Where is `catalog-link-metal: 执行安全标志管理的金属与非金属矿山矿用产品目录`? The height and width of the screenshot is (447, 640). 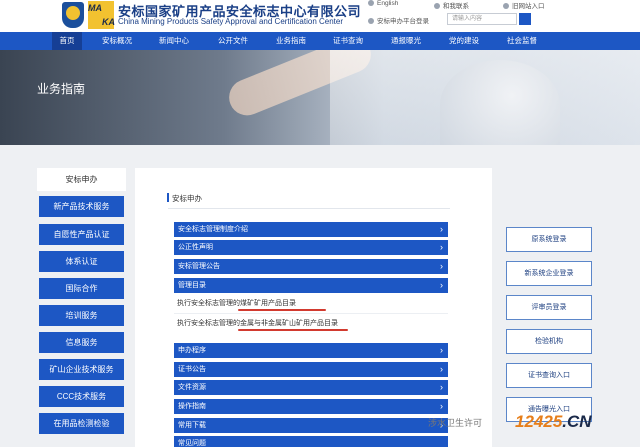 catalog-link-metal: 执行安全标志管理的金属与非金属矿山矿用产品目录 is located at coordinates (257, 323).